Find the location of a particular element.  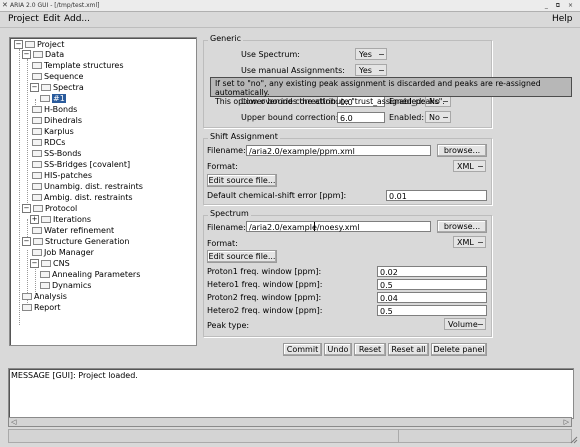

use-manual-label: Use manual Assignments: is located at coordinates (293, 70).